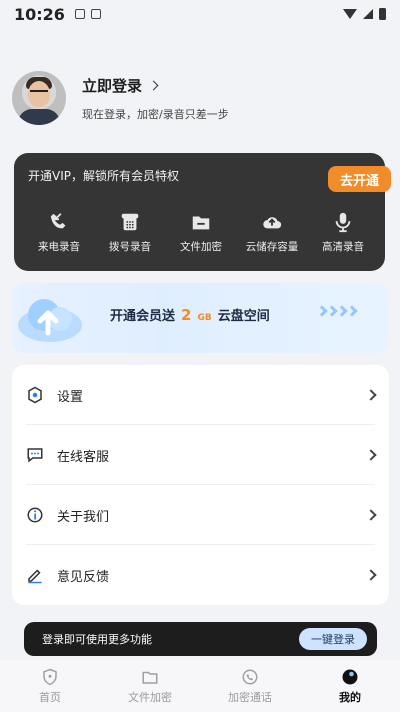 The height and width of the screenshot is (712, 400). I want to click on feature-cloud-storage: 云储存容量, so click(272, 232).